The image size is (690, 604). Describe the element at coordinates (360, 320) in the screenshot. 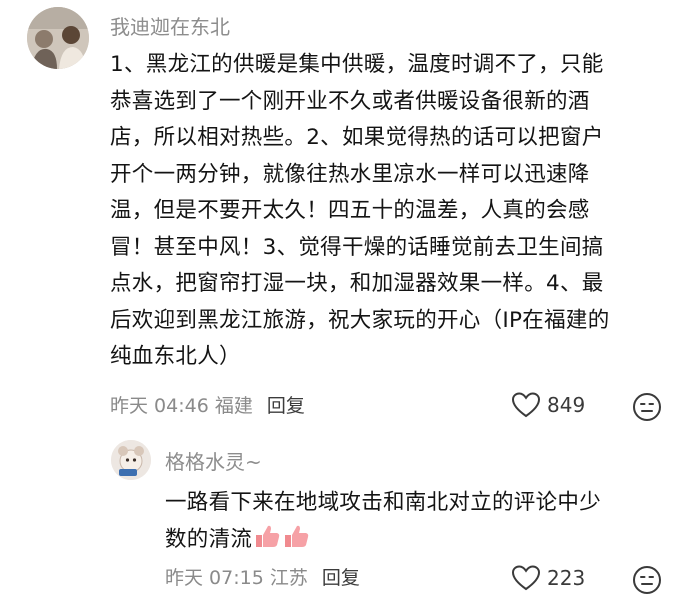

I see `comment-line: 后欢迎到黑龙江旅游，祝大家玩的开心（IP在福建的` at that location.